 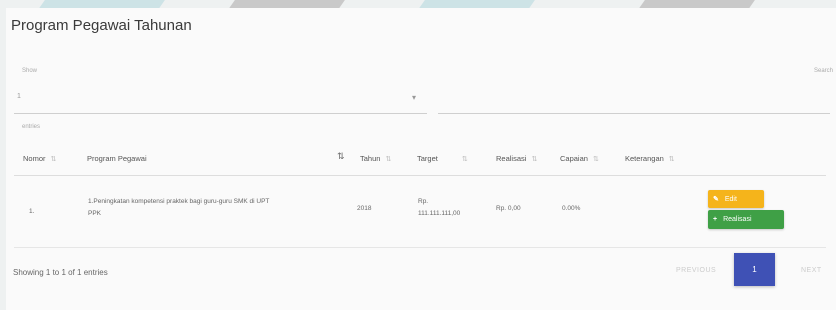 I want to click on page-1-button: 1, so click(x=754, y=269).